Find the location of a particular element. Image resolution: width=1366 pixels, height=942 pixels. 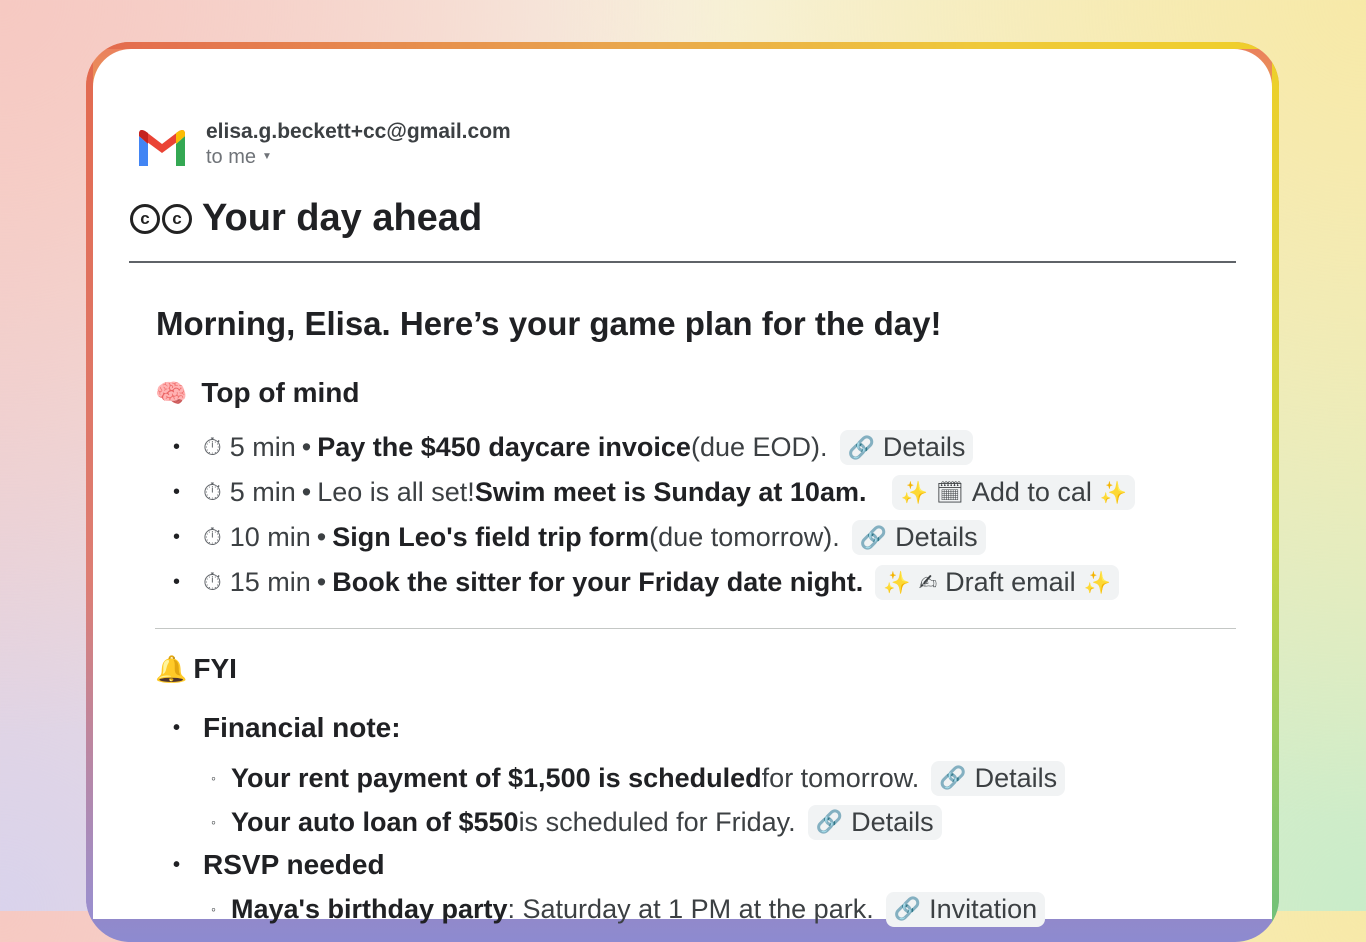

fyi-heading: 🔔 FYI is located at coordinates (196, 669).